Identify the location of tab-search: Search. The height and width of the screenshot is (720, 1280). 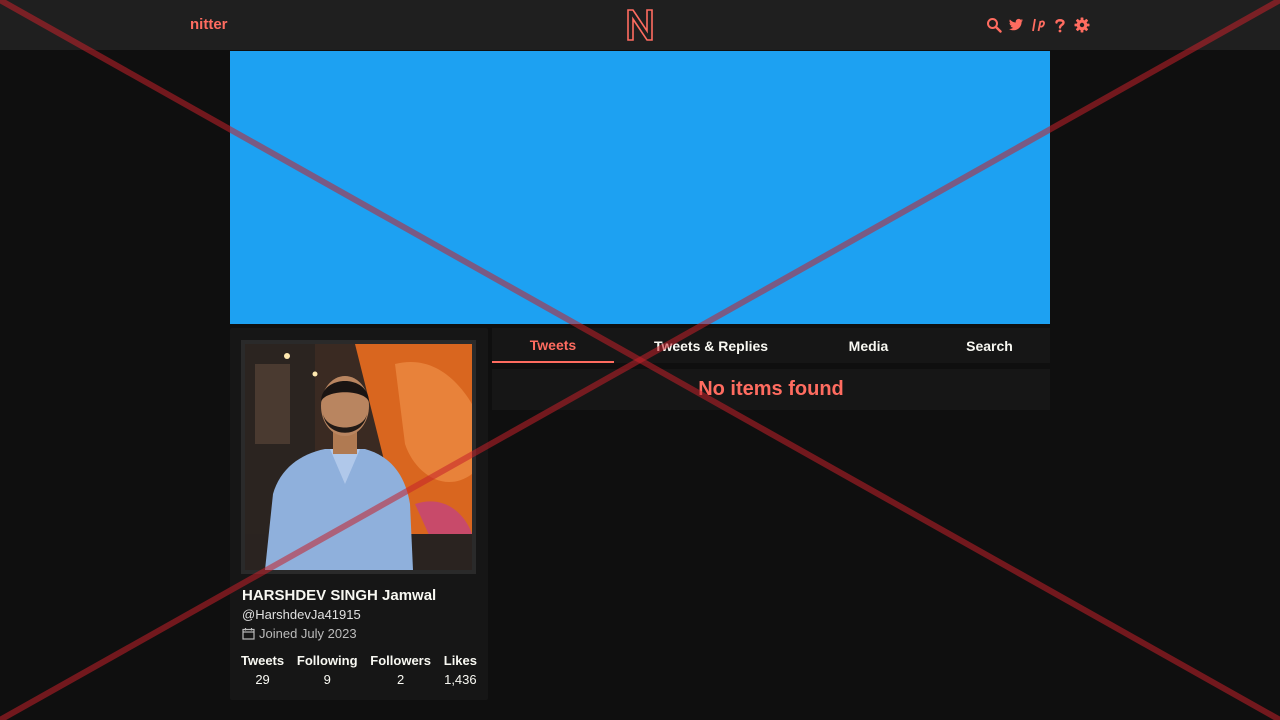
(989, 345).